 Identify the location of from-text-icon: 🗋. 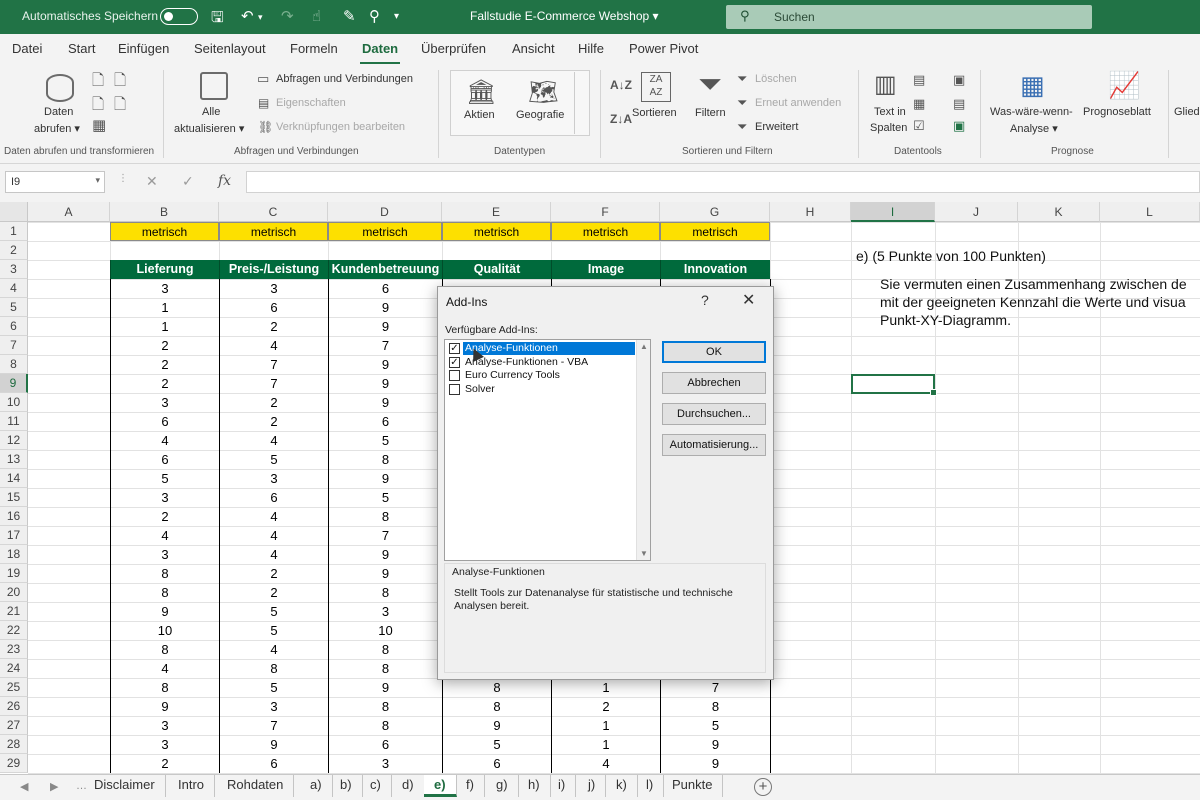
(98, 82).